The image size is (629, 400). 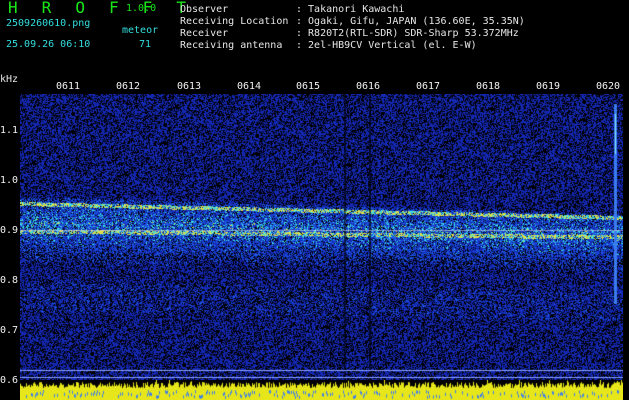 What do you see at coordinates (141, 8) in the screenshot?
I see `app-version: 1.0.0` at bounding box center [141, 8].